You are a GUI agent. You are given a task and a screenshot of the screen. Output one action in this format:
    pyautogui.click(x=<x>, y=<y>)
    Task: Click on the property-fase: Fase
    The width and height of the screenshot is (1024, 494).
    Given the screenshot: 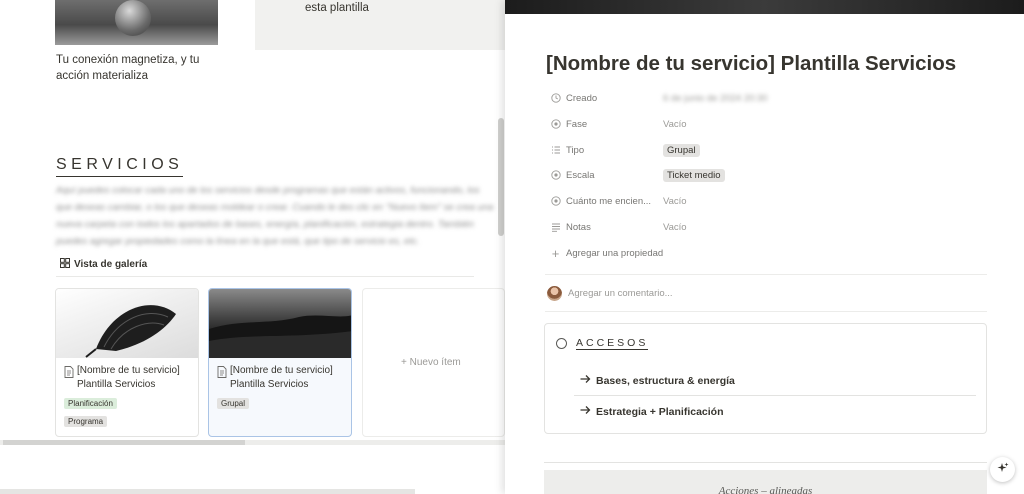 What is the action you would take?
    pyautogui.click(x=568, y=124)
    